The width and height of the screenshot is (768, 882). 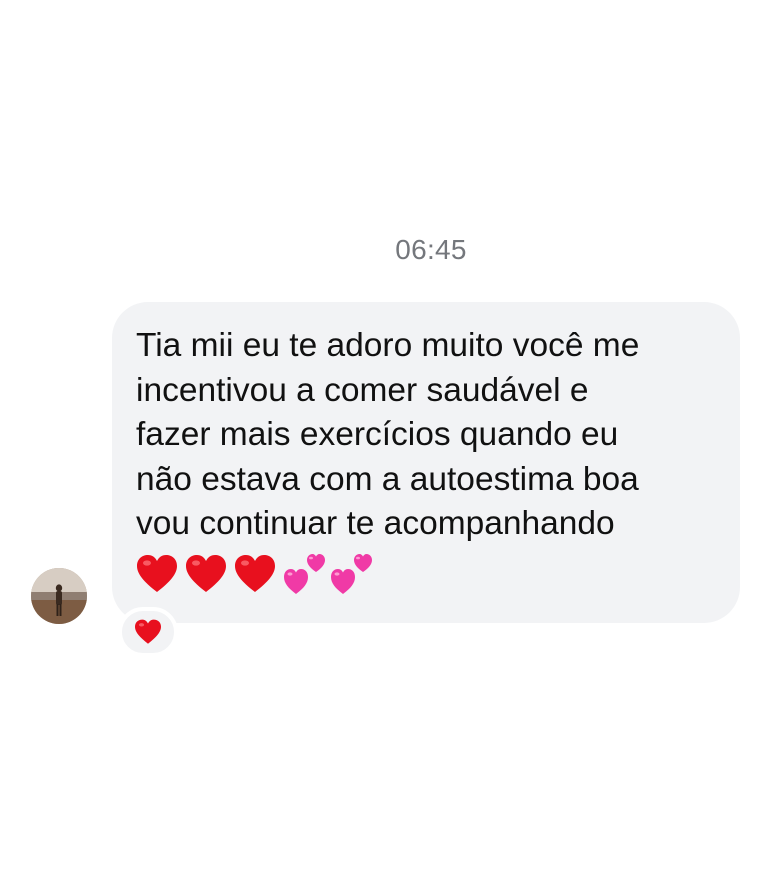 I want to click on reaction-badge, so click(x=148, y=632).